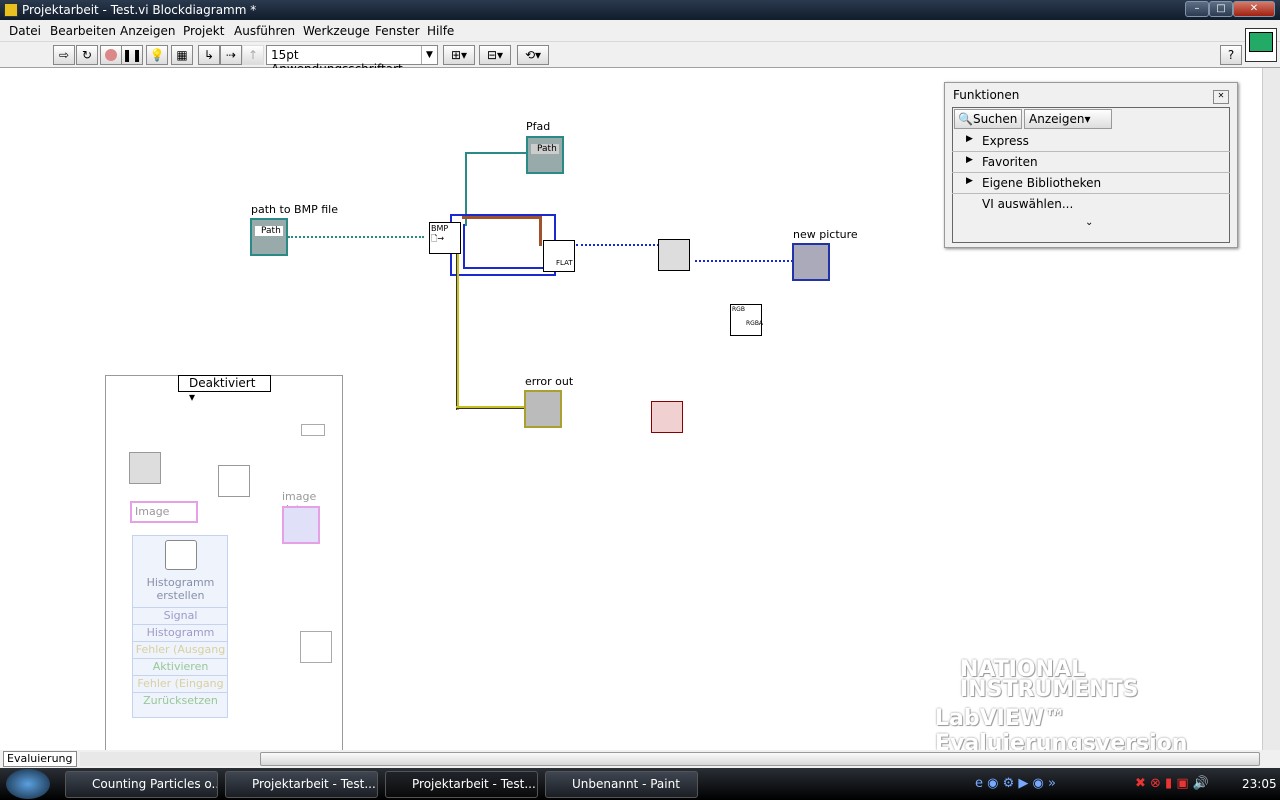 The height and width of the screenshot is (800, 1280). What do you see at coordinates (294, 209) in the screenshot?
I see `path-control-label: path to BMP file` at bounding box center [294, 209].